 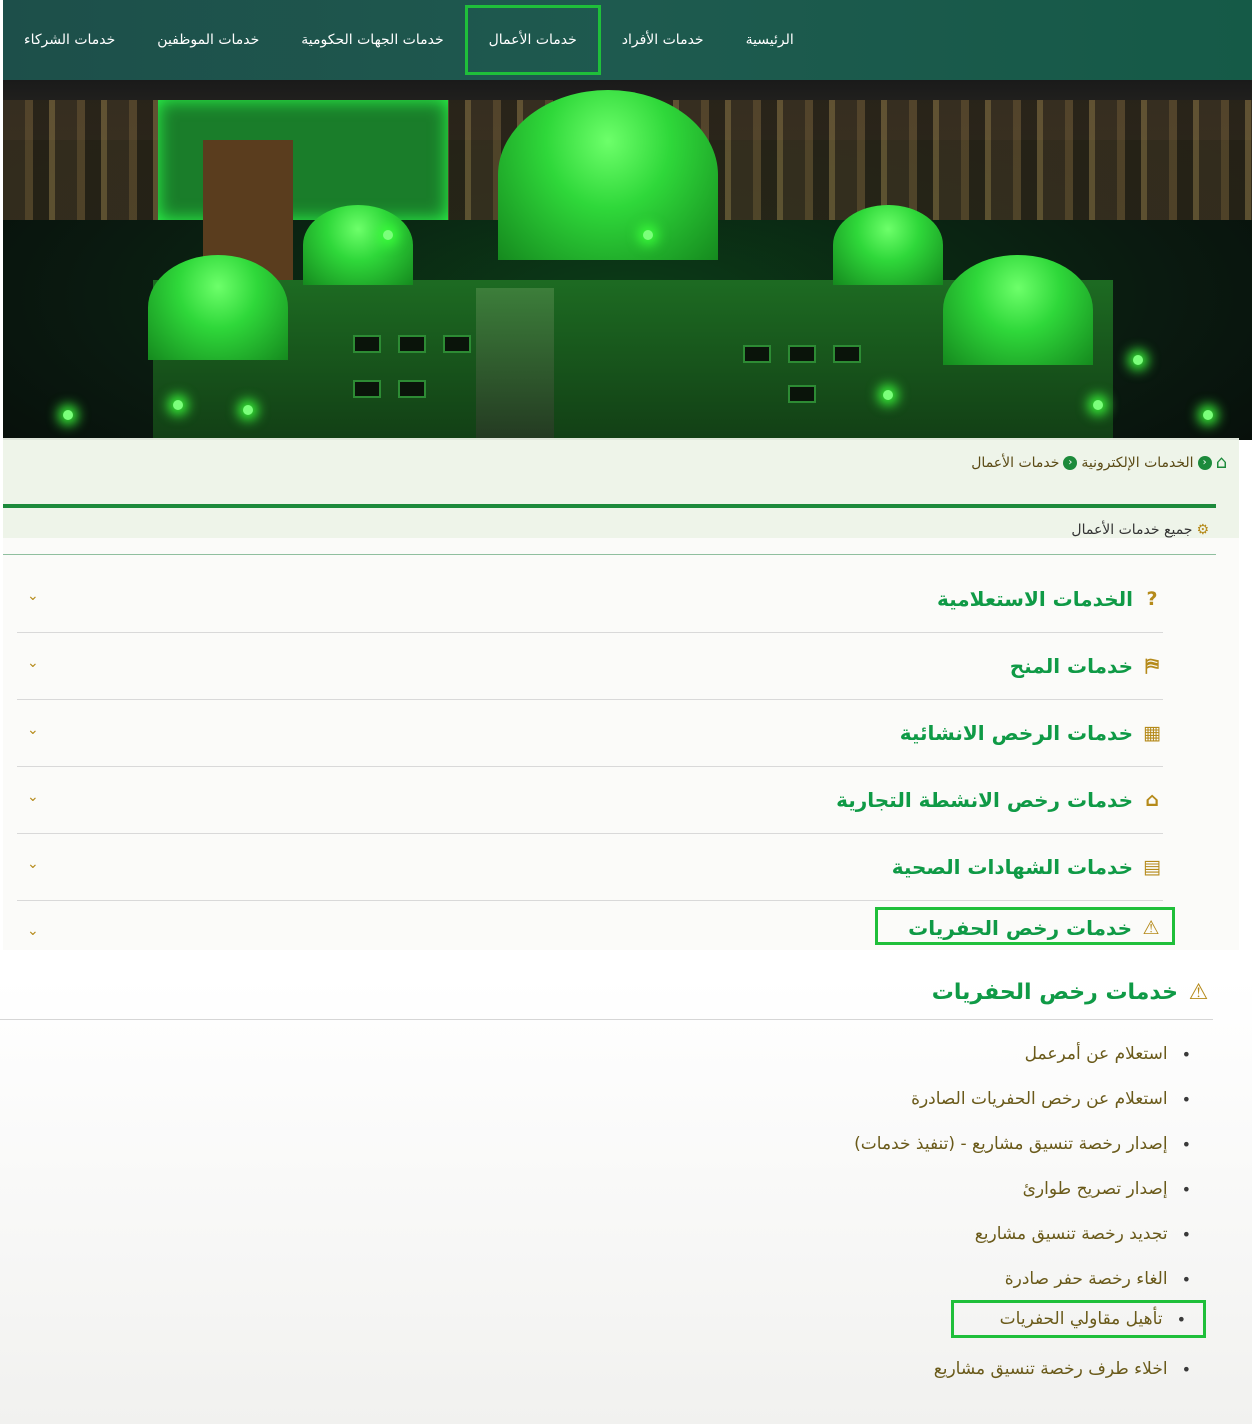 What do you see at coordinates (1132, 530) in the screenshot?
I see `all-services-label: جميع خدمات الأعمال` at bounding box center [1132, 530].